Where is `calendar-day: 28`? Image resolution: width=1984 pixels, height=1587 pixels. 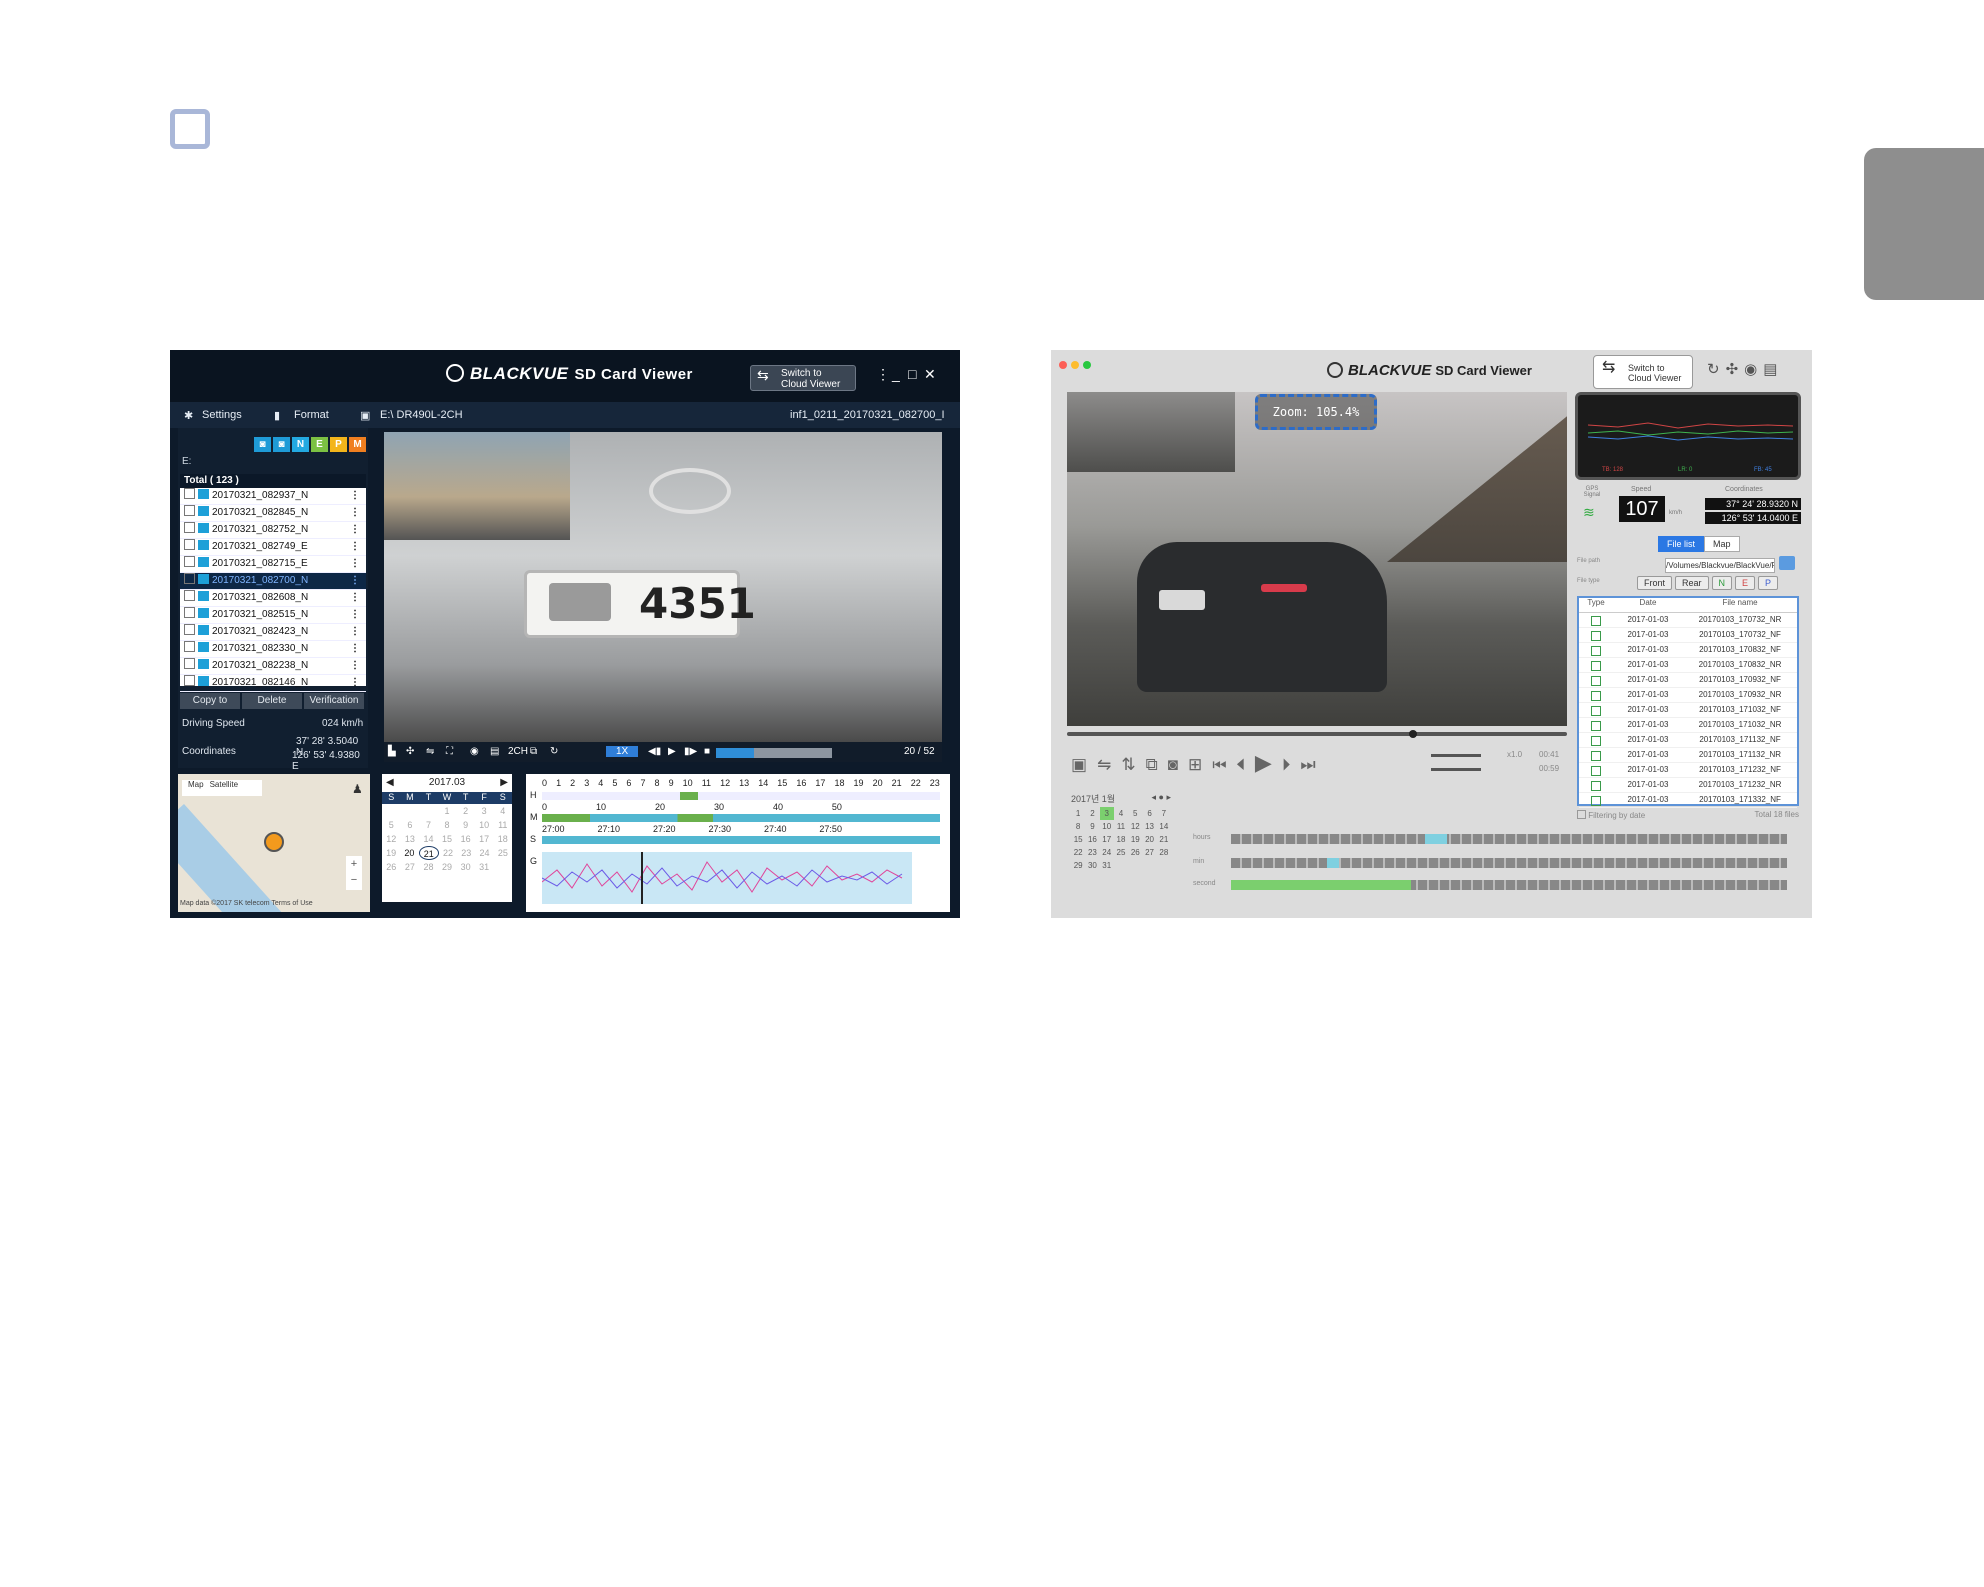 calendar-day: 28 is located at coordinates (1164, 852).